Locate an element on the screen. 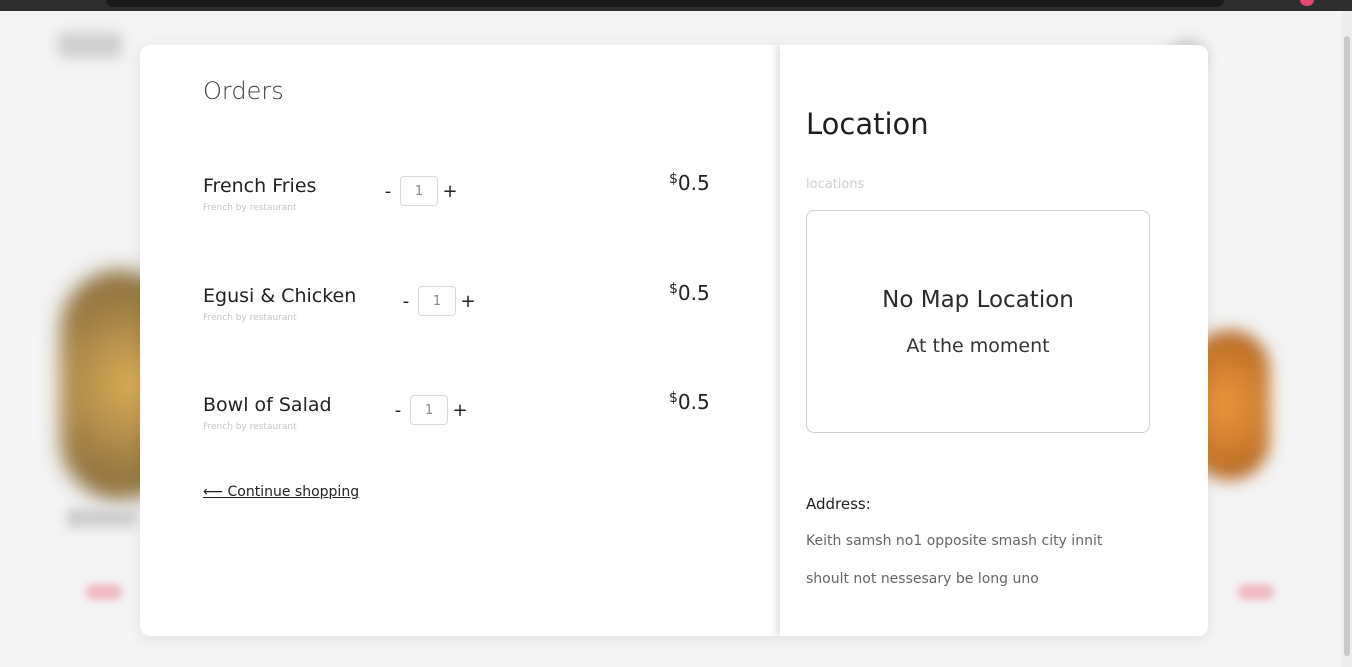 Image resolution: width=1352 pixels, height=667 pixels. locations-label: locations is located at coordinates (835, 184).